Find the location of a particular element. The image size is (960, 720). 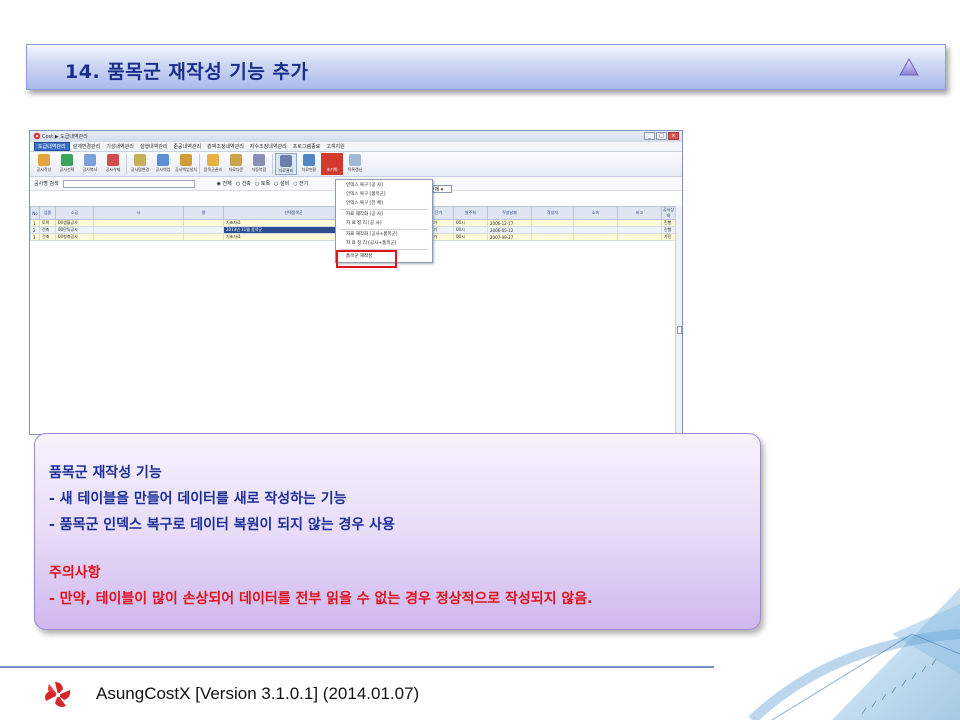

menu-item-1: 설계변경관리 is located at coordinates (87, 146).